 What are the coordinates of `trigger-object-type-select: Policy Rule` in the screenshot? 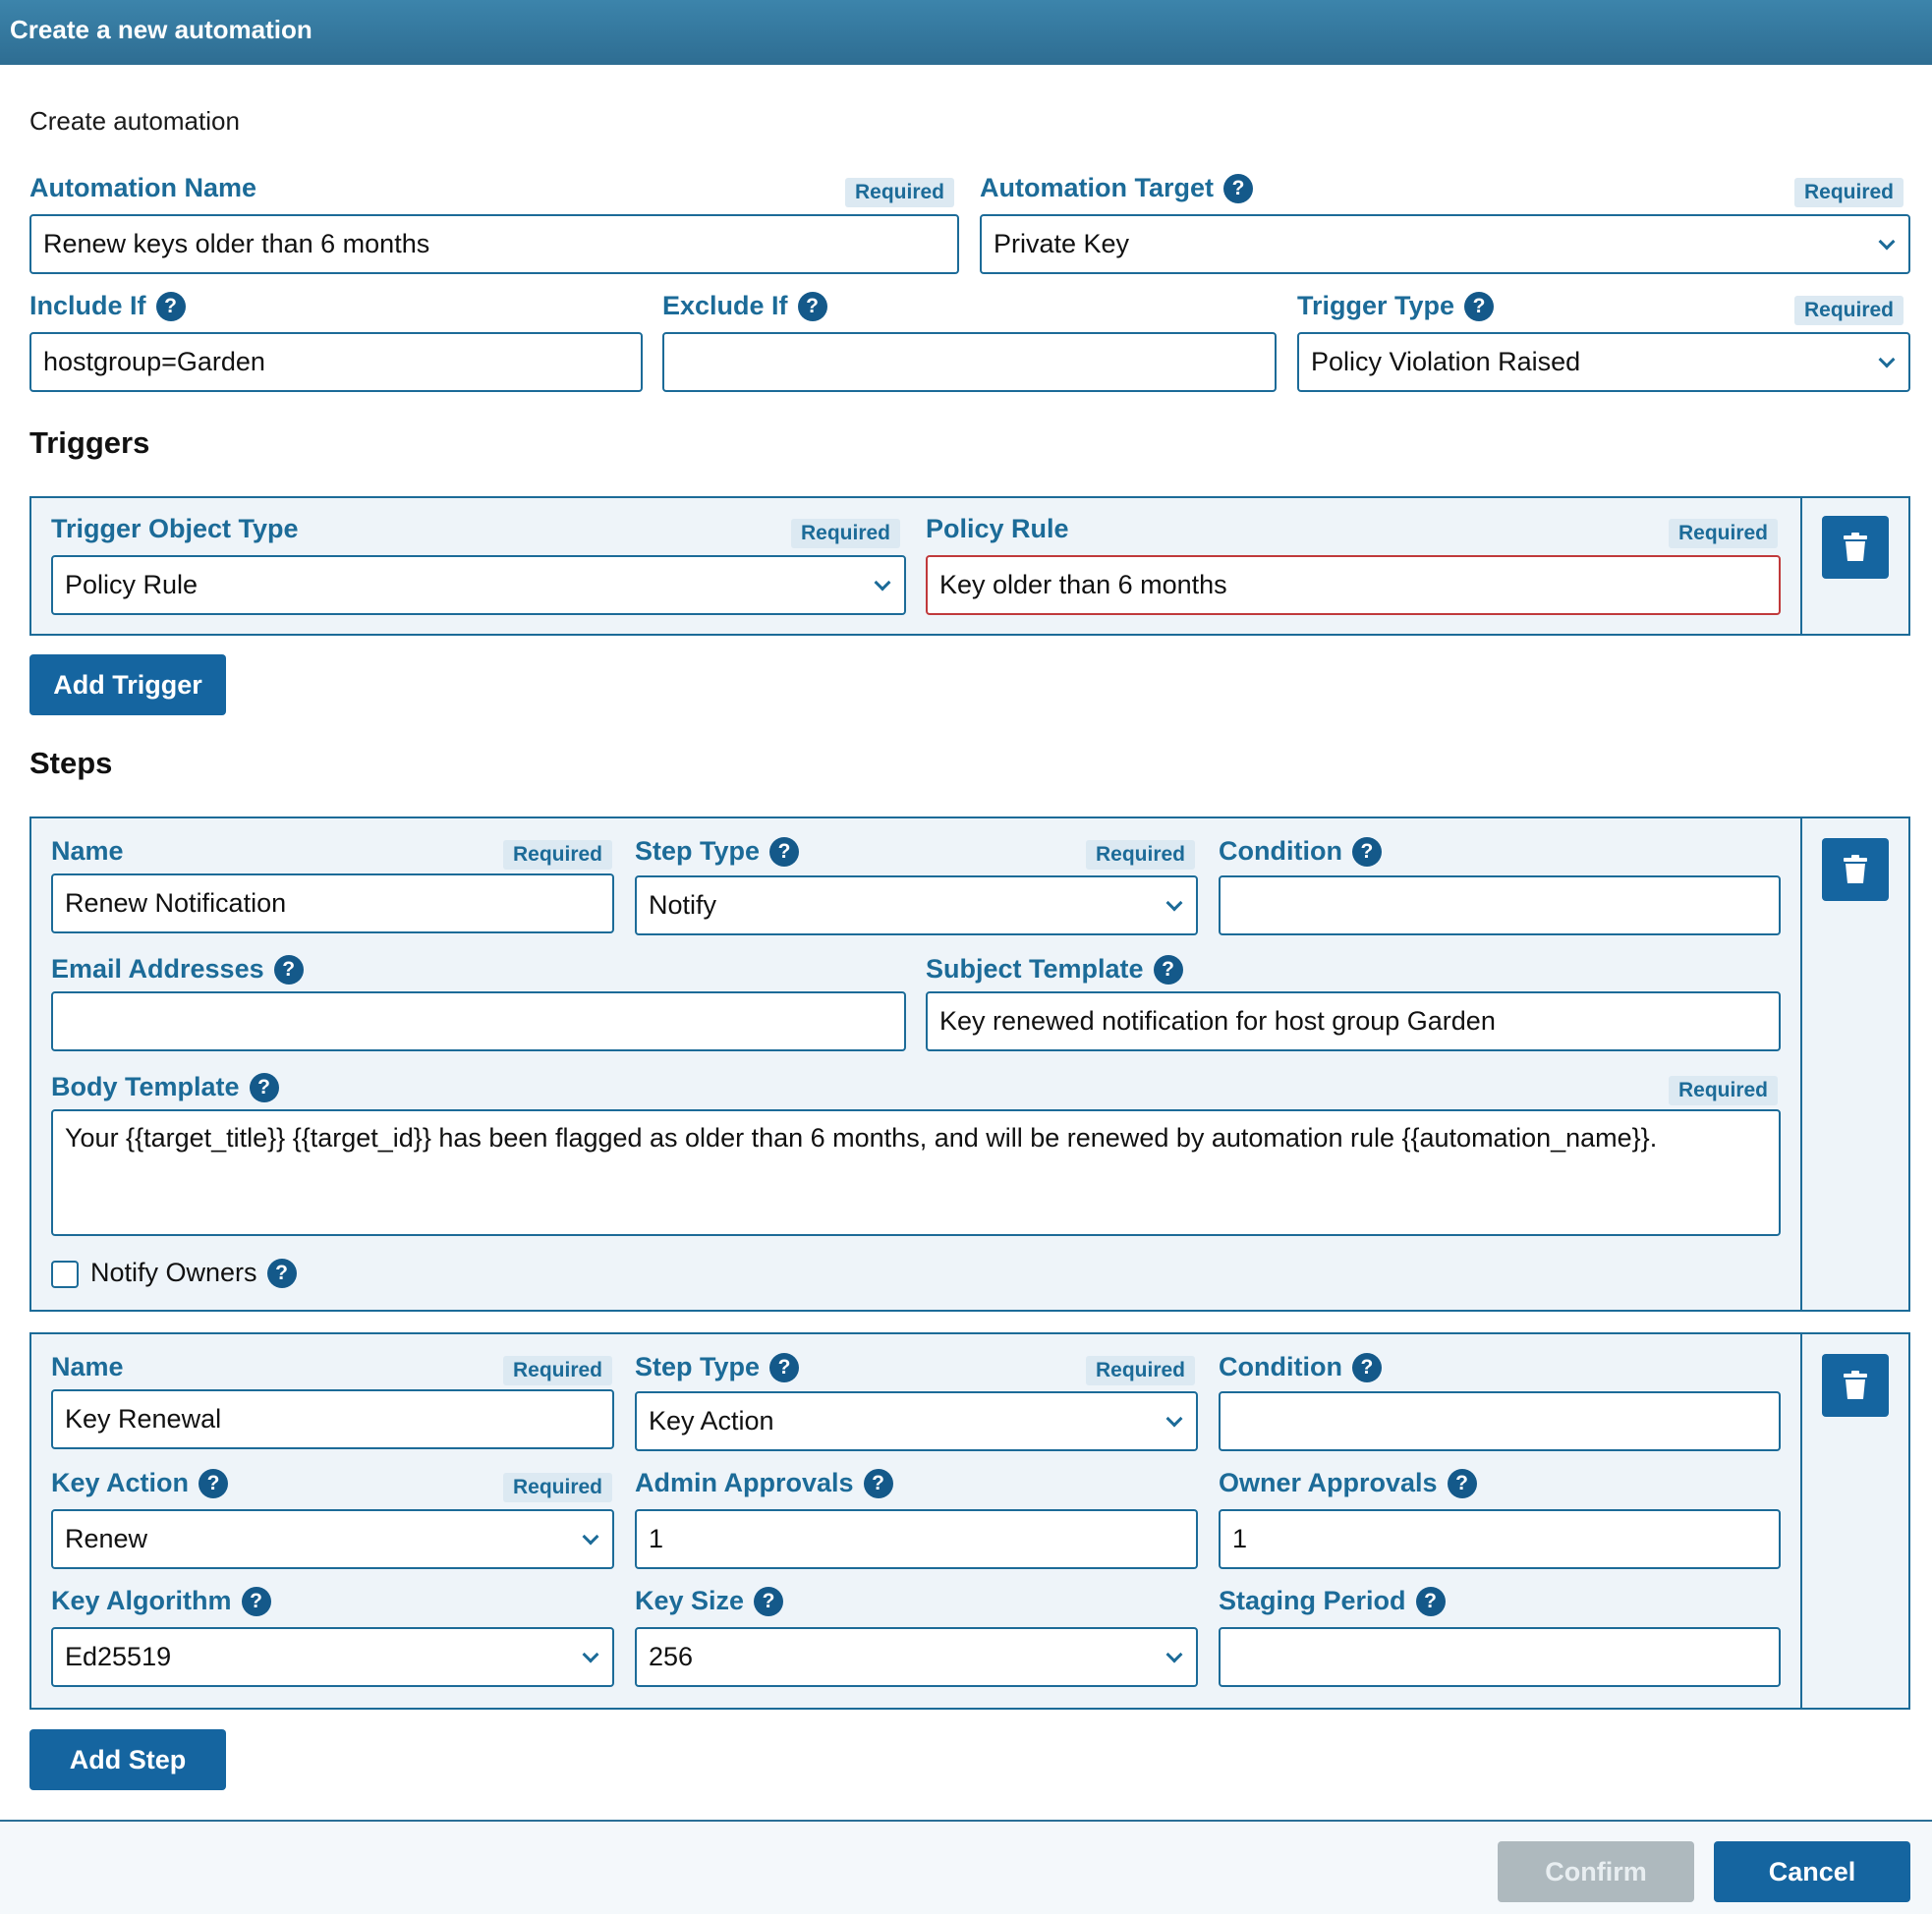 It's located at (478, 585).